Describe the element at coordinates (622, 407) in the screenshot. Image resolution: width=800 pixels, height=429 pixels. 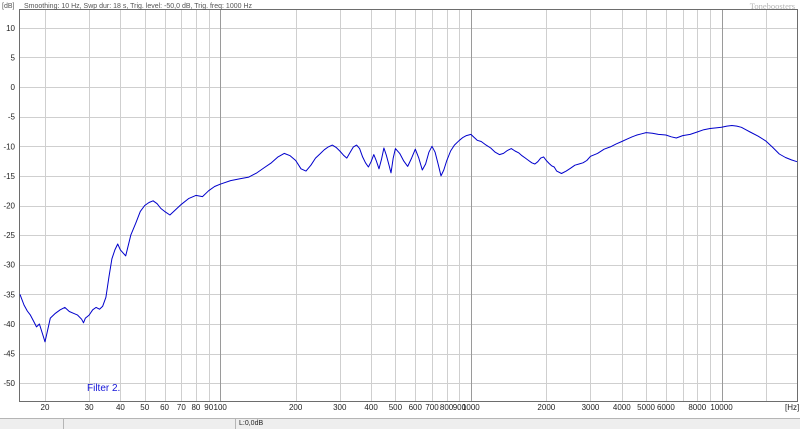
I see `x-tick-label: 4000` at that location.